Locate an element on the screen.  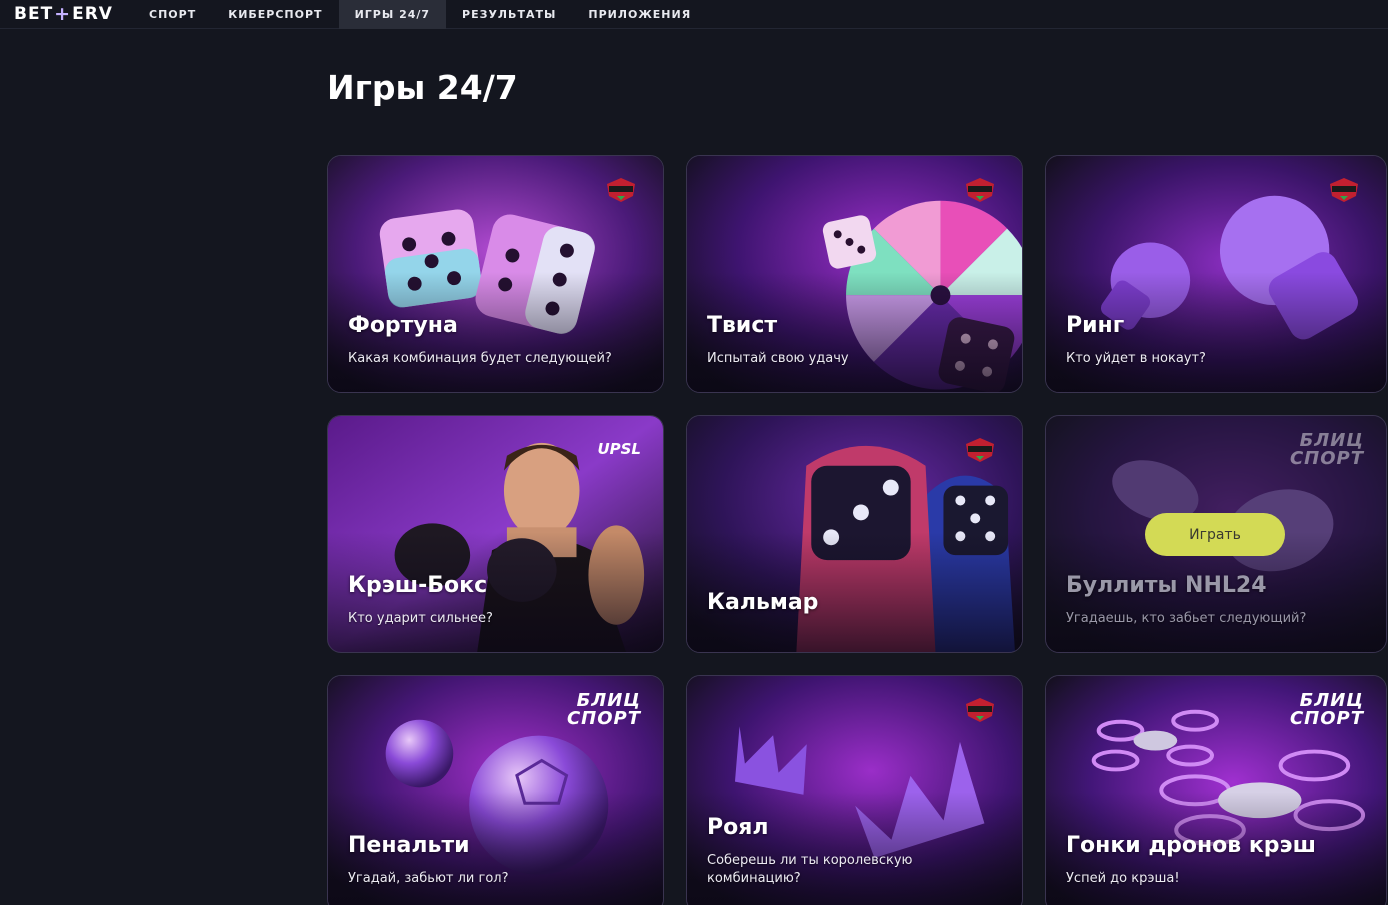
page-title: Игры 24/7 is located at coordinates (422, 87).